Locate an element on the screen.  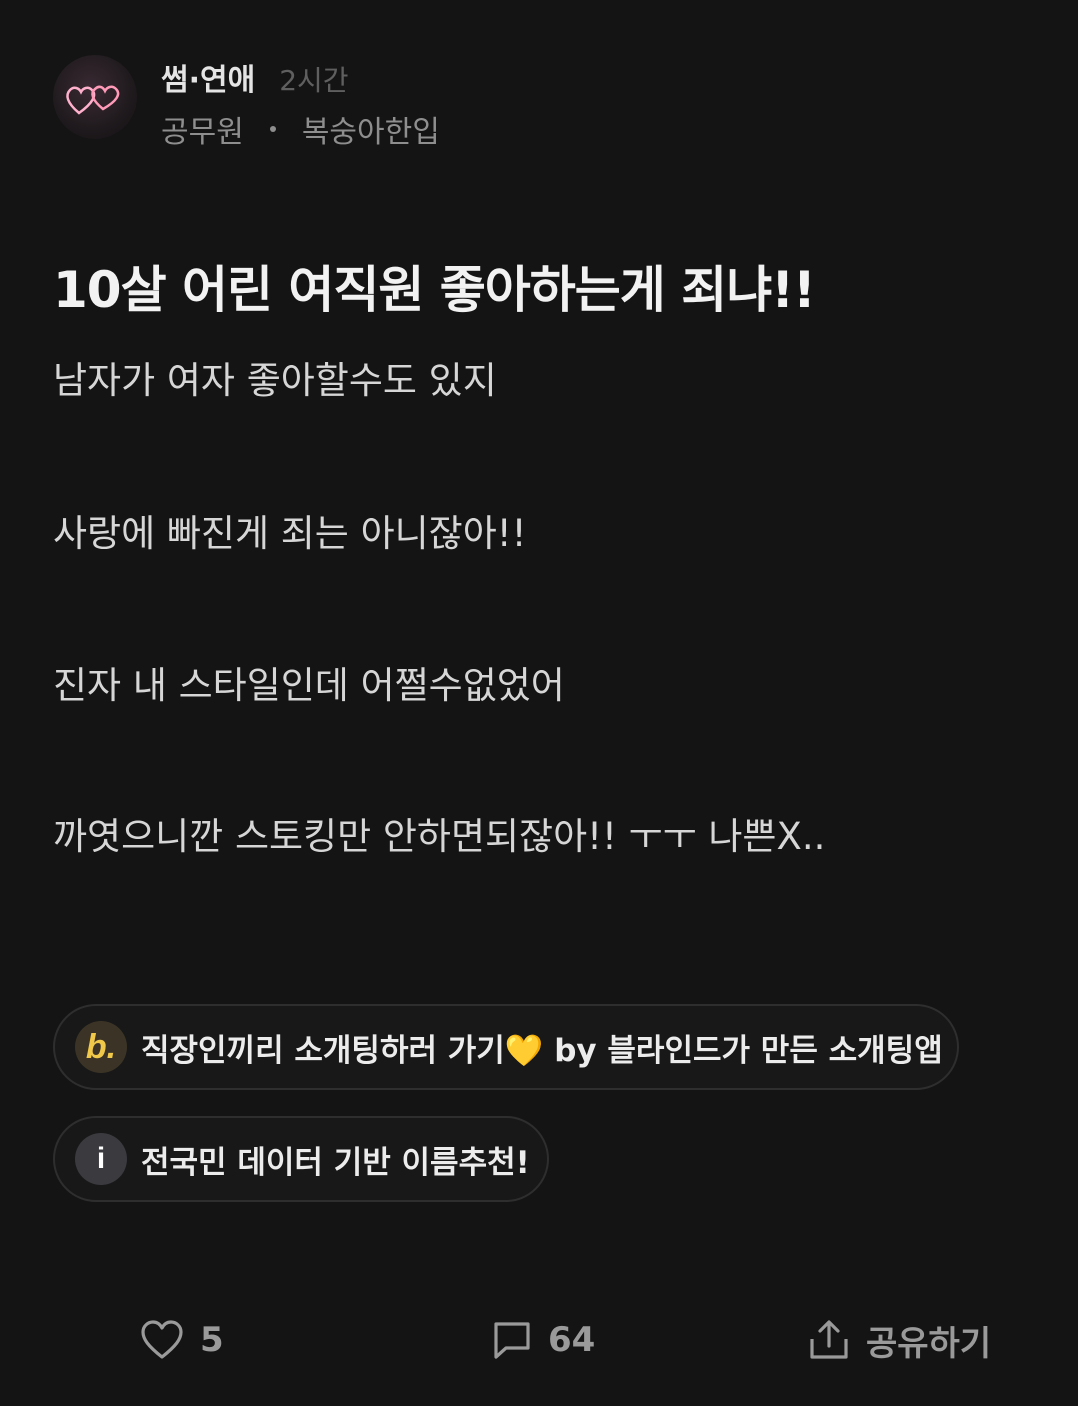
post-body-line: 까엿으니깐 스토킹만 안하면되잖아!! ㅜㅜ 나쁜X.. is located at coordinates (439, 836).